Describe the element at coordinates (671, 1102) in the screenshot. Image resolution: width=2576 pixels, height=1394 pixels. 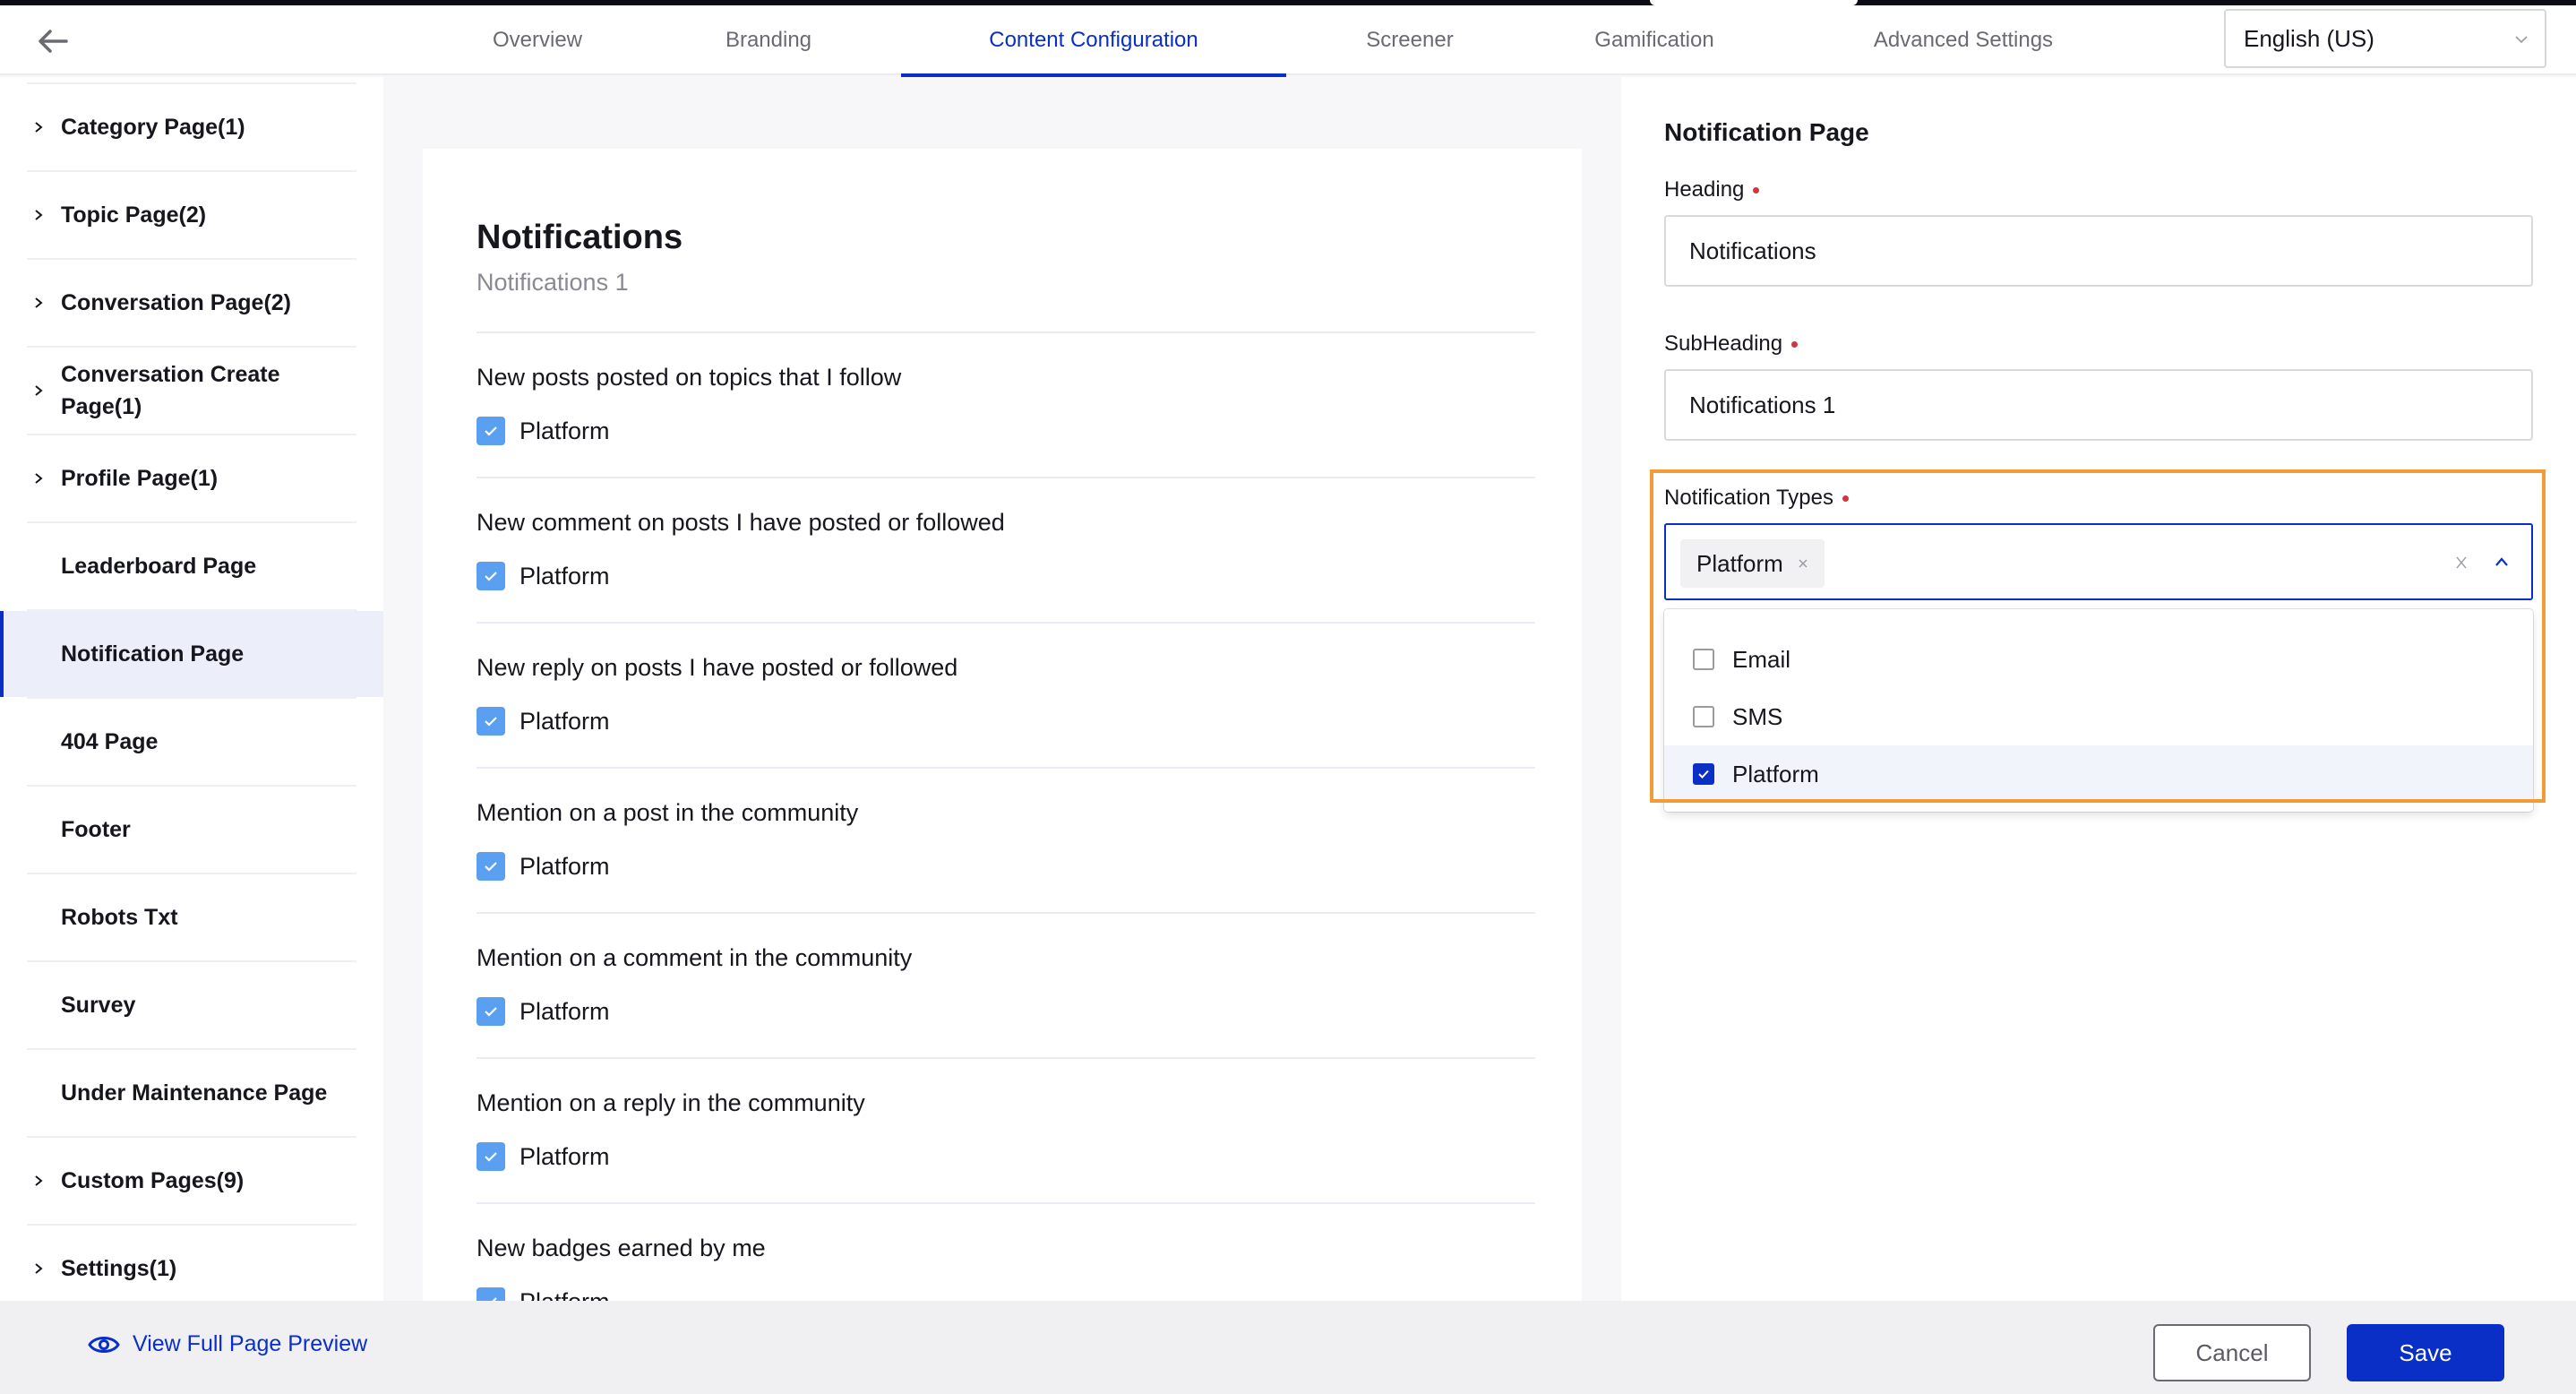
I see `notification-setting-title: Mention on a reply in the community` at that location.